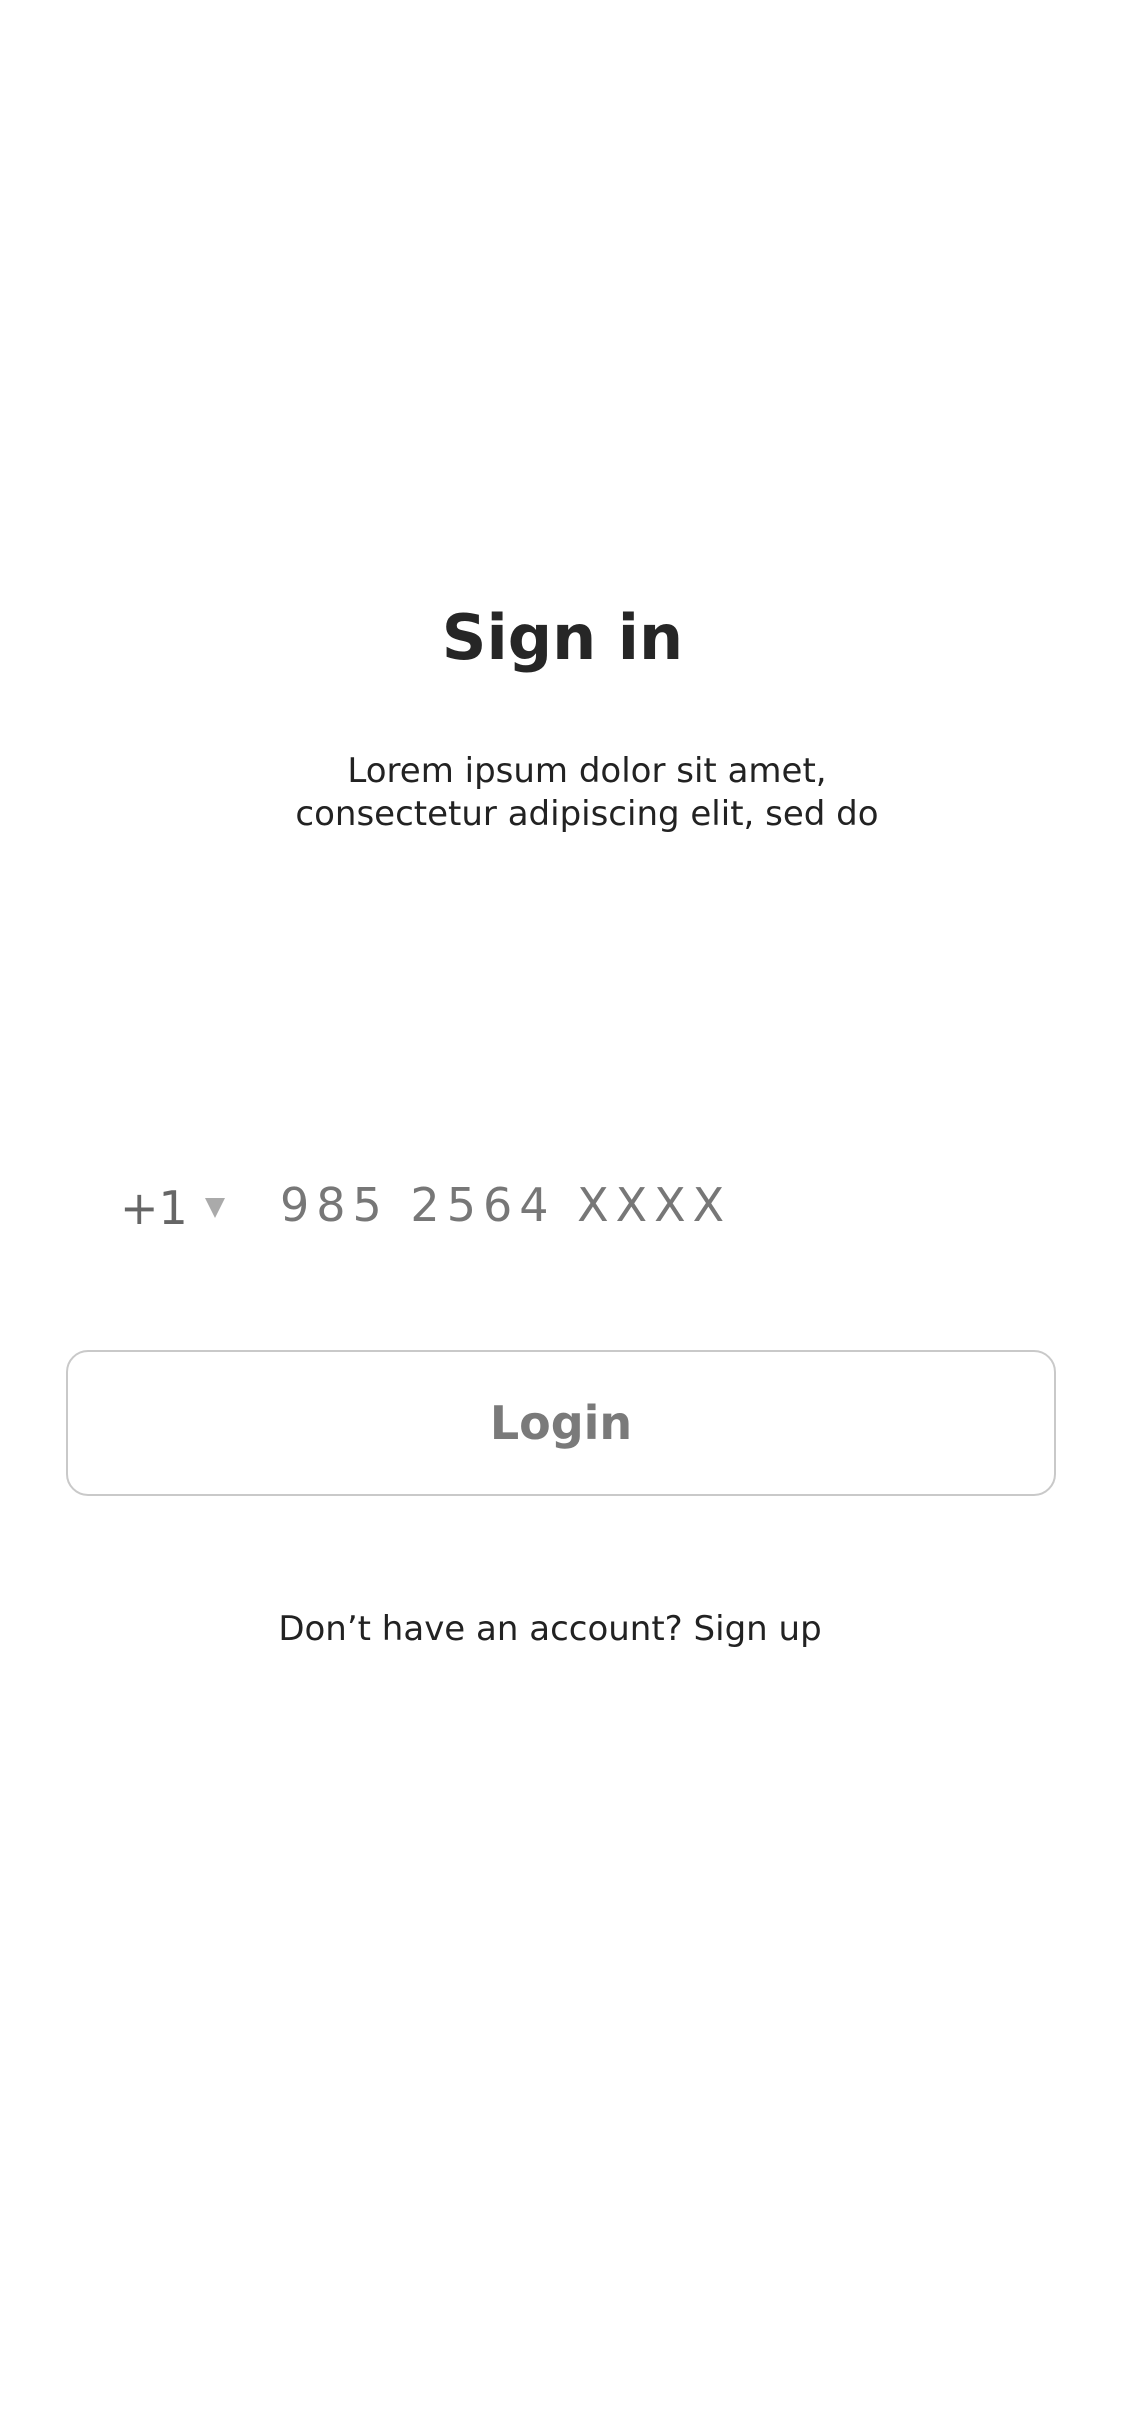 This screenshot has width=1125, height=2436. I want to click on triangle-down-icon, so click(215, 1208).